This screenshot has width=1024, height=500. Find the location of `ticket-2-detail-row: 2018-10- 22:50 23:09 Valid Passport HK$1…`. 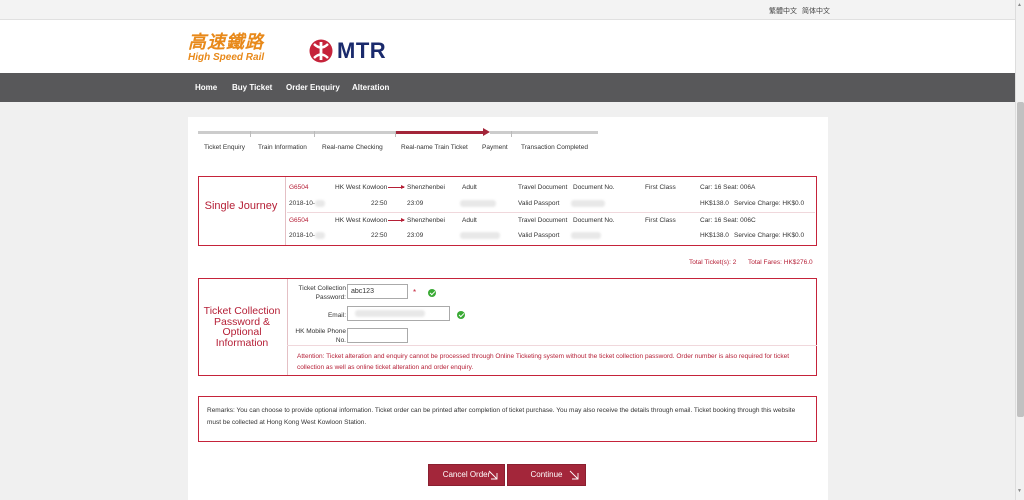

ticket-2-detail-row: 2018-10- 22:50 23:09 Valid Passport HK$1… is located at coordinates (551, 236).